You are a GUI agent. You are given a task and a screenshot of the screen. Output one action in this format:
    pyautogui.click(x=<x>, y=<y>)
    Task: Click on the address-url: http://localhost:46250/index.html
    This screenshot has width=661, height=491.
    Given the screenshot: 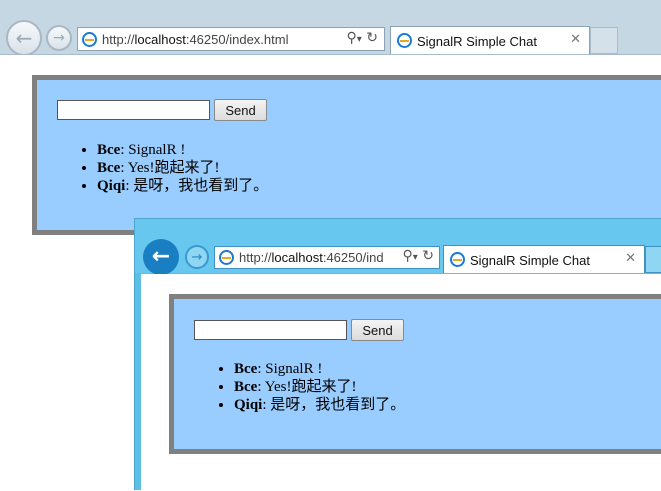 What is the action you would take?
    pyautogui.click(x=202, y=39)
    